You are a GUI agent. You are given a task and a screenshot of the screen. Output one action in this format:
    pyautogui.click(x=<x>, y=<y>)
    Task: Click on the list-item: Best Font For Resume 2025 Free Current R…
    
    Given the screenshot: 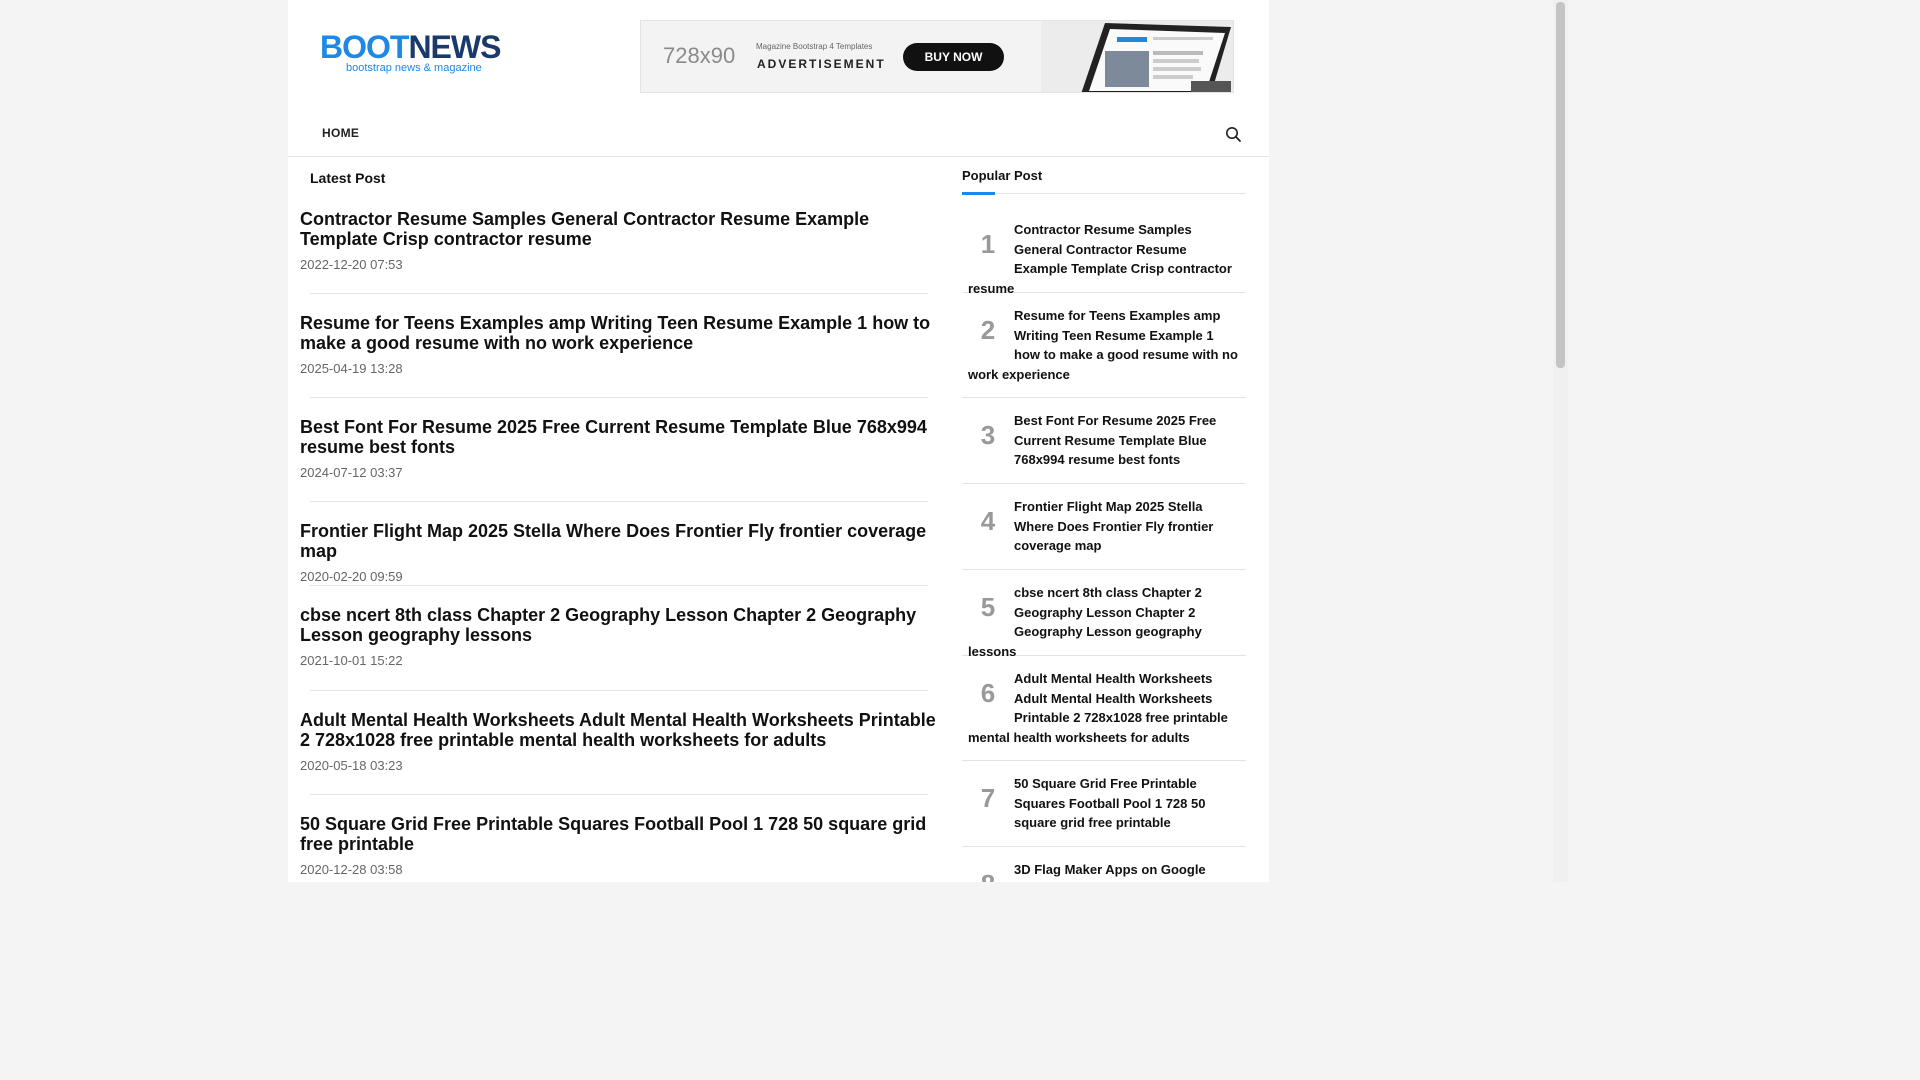 What is the action you would take?
    pyautogui.click(x=620, y=448)
    